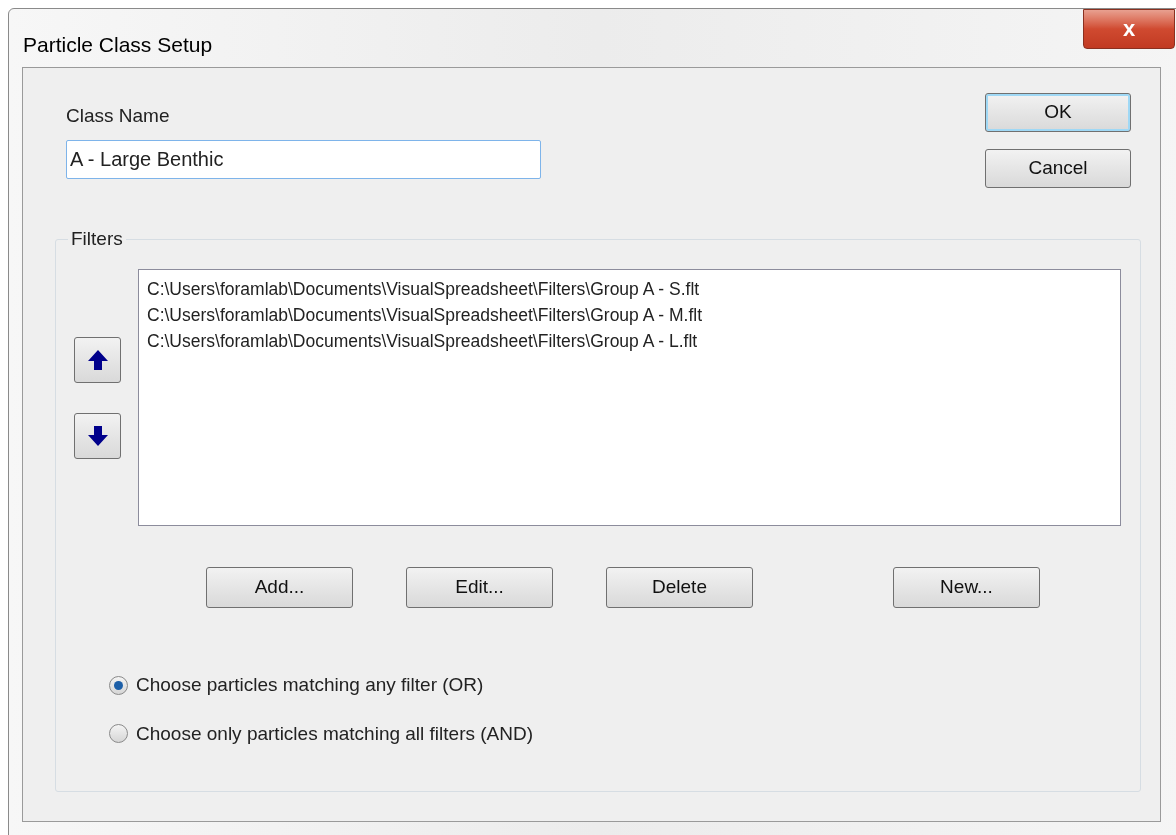 The height and width of the screenshot is (835, 1176). I want to click on class-name-label: Class Name, so click(118, 116).